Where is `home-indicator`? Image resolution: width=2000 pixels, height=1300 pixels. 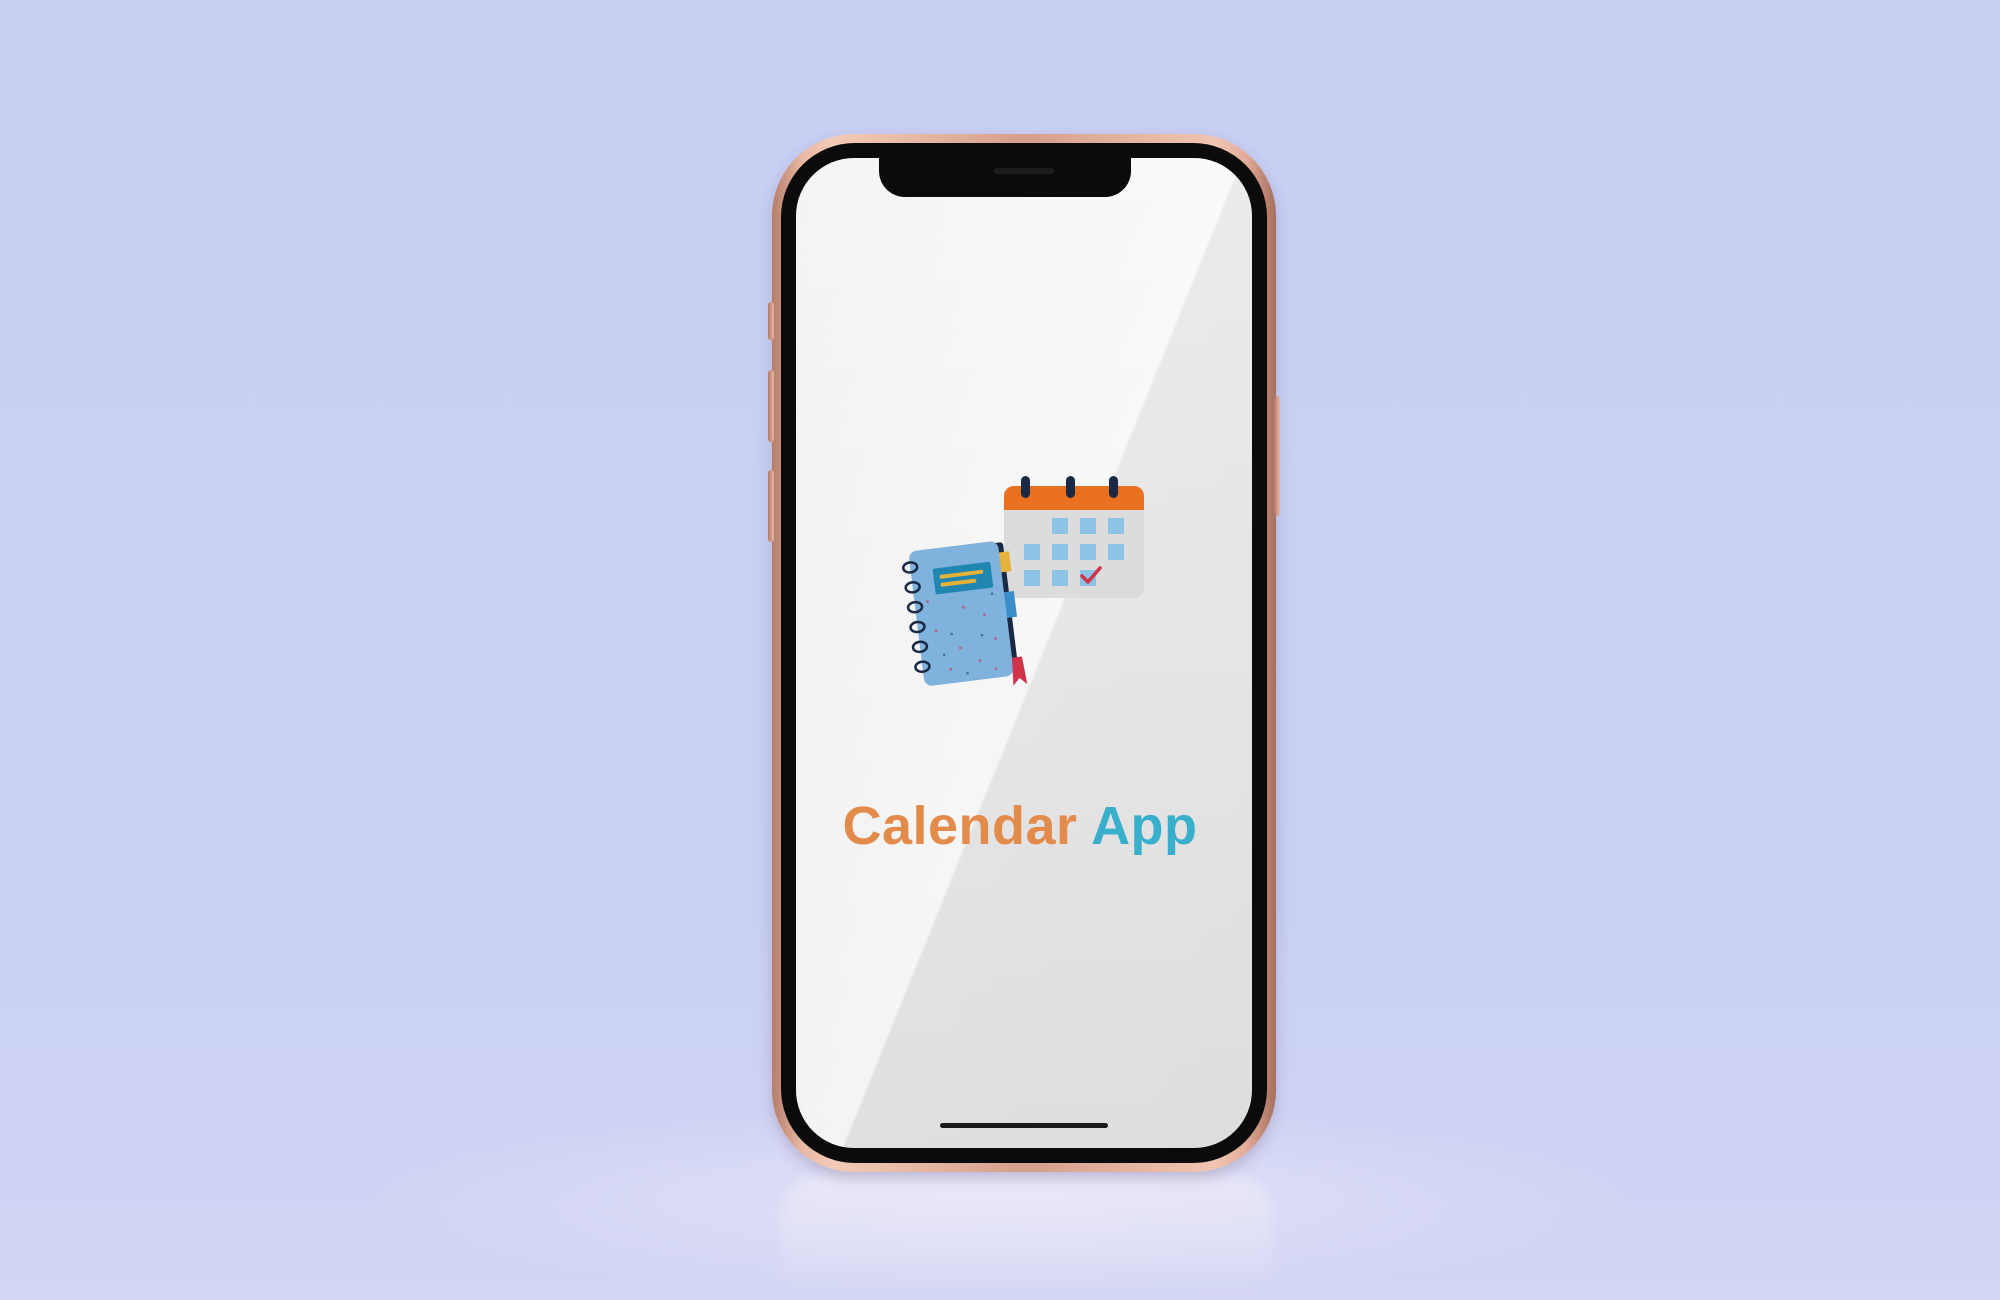
home-indicator is located at coordinates (1024, 1125).